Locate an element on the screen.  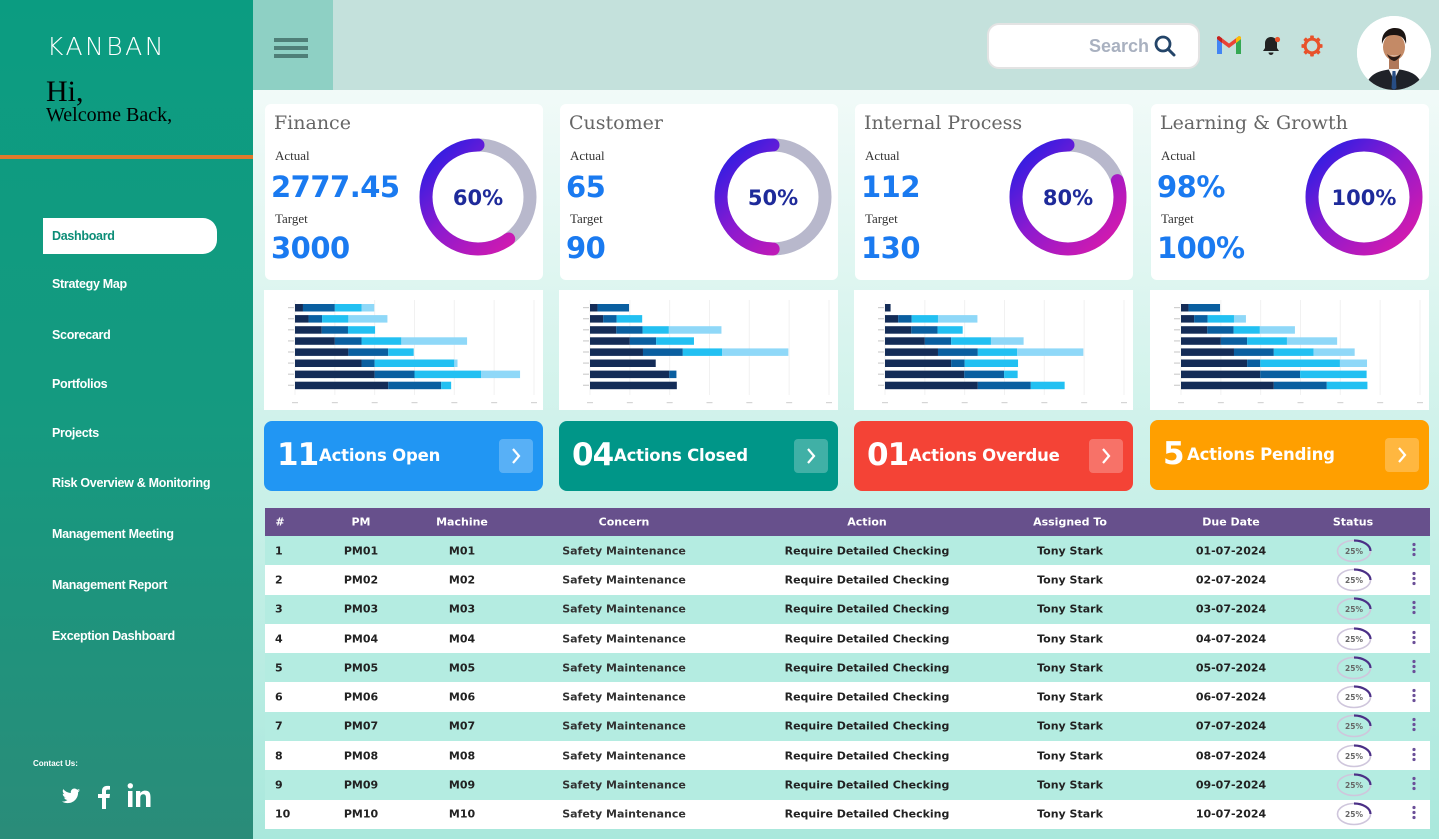
sidebar-item-dashboard: Dashboard is located at coordinates (130, 236).